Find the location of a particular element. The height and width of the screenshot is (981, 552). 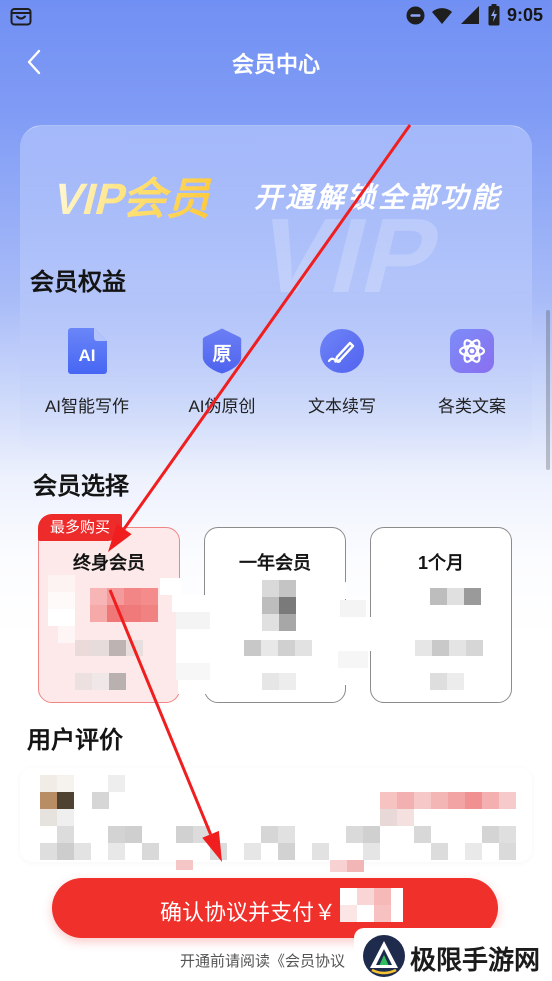

benefit-item-text-continue: 文本续写 is located at coordinates (342, 371).